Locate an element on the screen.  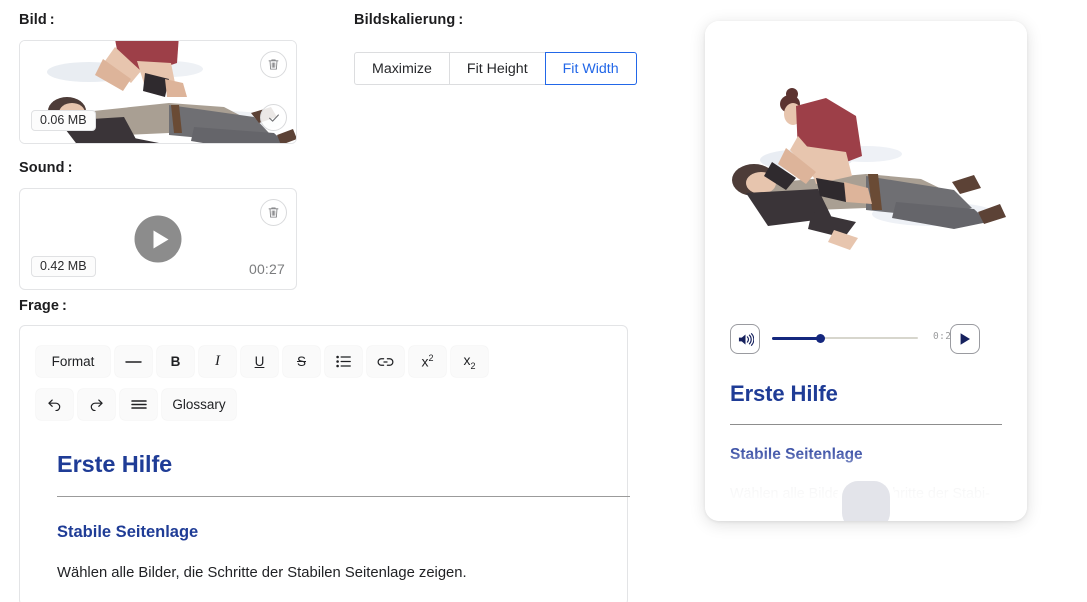
image-field-label: Bild: is located at coordinates (37, 20).